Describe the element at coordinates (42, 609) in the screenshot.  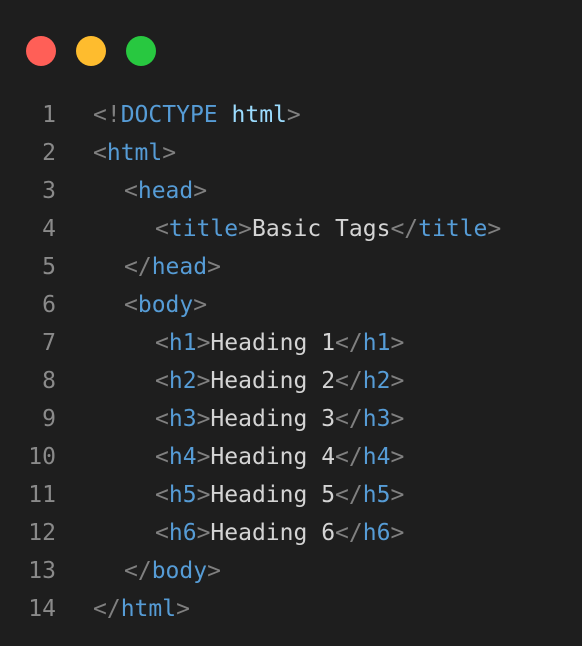
I see `line-number: 14` at that location.